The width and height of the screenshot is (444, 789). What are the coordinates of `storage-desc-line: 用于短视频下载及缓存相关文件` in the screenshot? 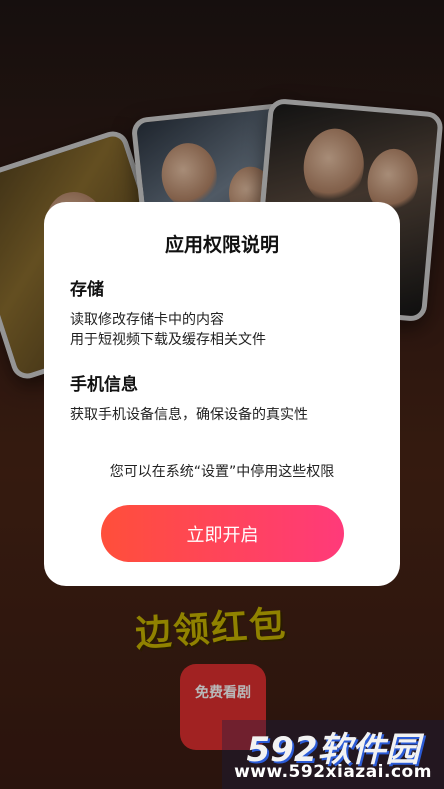 It's located at (168, 340).